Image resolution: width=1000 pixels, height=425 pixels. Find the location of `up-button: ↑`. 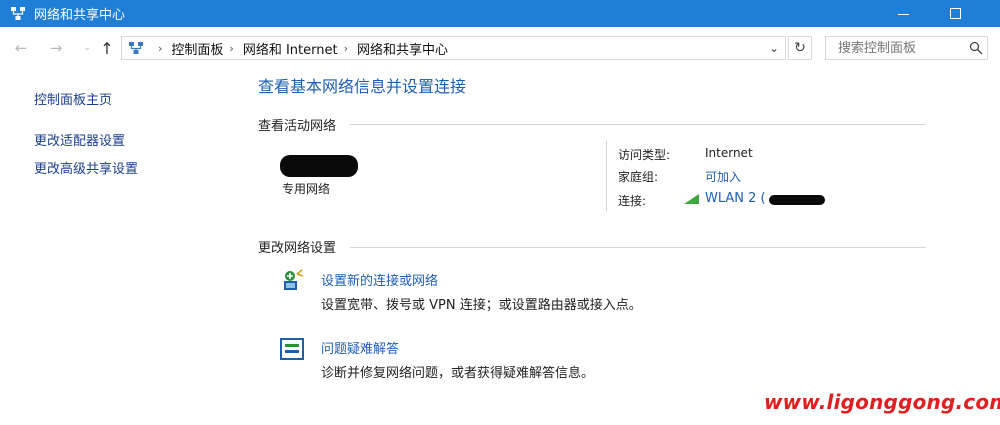

up-button: ↑ is located at coordinates (107, 48).